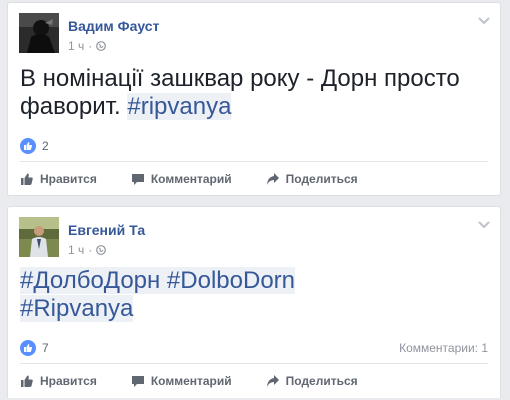  What do you see at coordinates (45, 146) in the screenshot?
I see `like-count-value: 2` at bounding box center [45, 146].